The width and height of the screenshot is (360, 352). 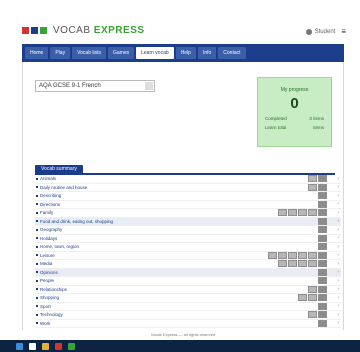 What do you see at coordinates (188, 179) in the screenshot?
I see `list-item: Animals ›` at bounding box center [188, 179].